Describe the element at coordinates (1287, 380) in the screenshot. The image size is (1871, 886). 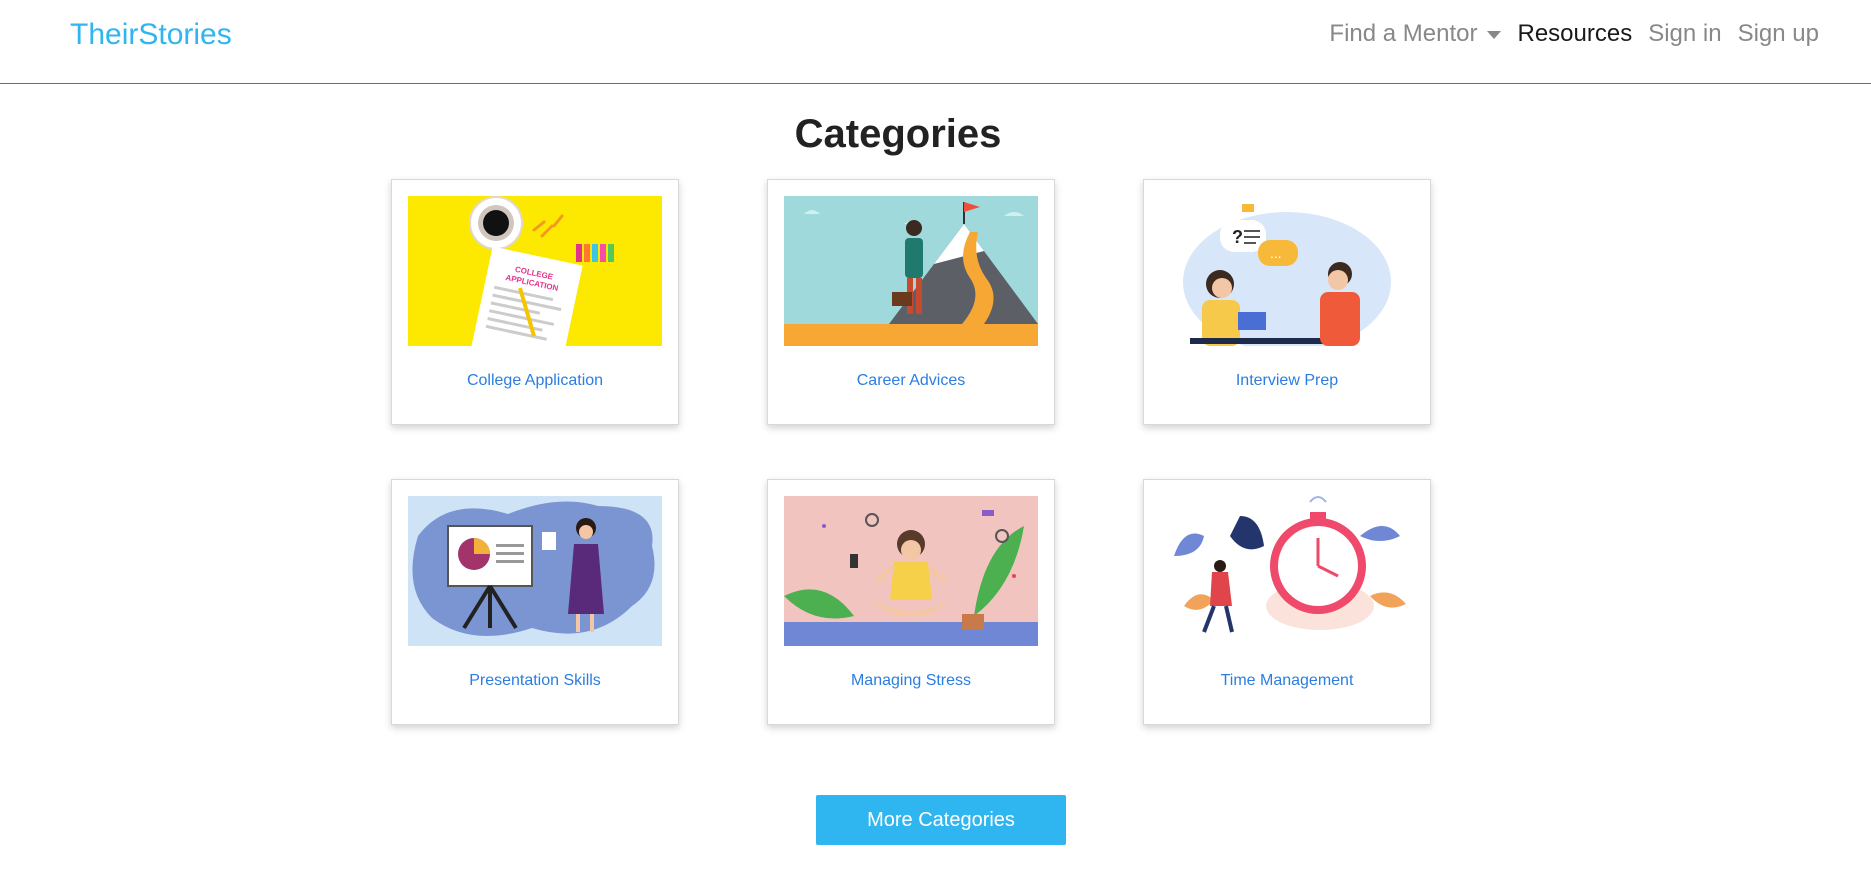
I see `category-label: Interview Prep` at that location.